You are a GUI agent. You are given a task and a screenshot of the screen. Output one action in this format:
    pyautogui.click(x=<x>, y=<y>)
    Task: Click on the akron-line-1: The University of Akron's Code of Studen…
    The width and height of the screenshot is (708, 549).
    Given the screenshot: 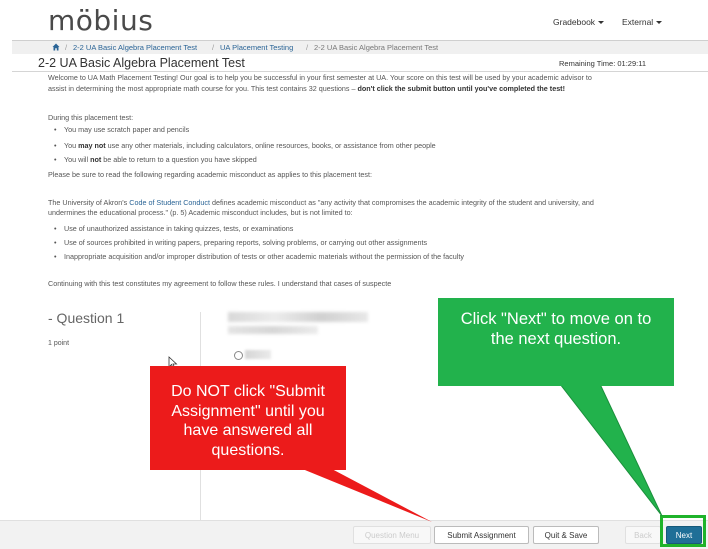 What is the action you would take?
    pyautogui.click(x=368, y=203)
    